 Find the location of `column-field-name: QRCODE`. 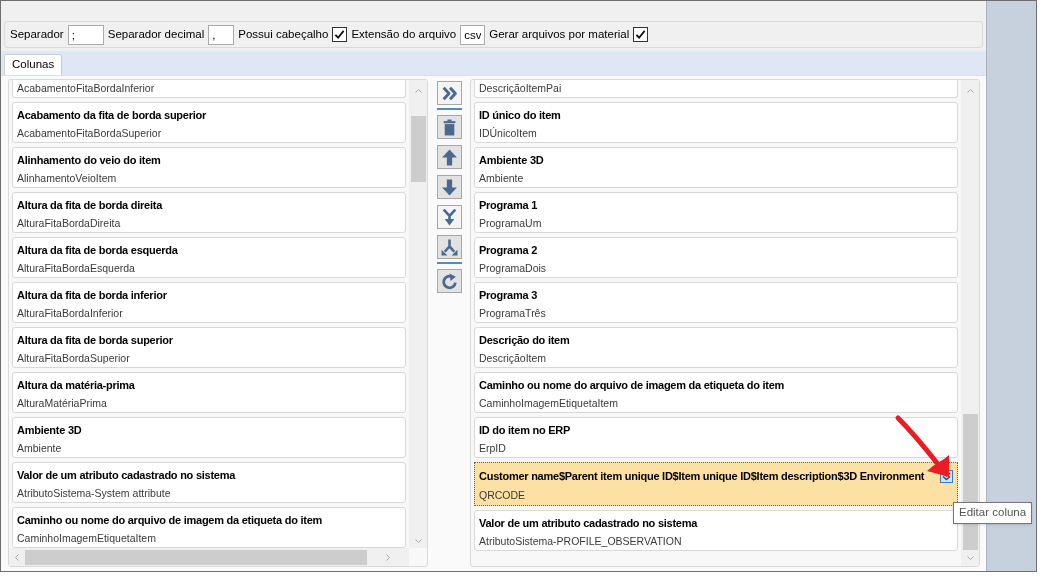

column-field-name: QRCODE is located at coordinates (503, 495).